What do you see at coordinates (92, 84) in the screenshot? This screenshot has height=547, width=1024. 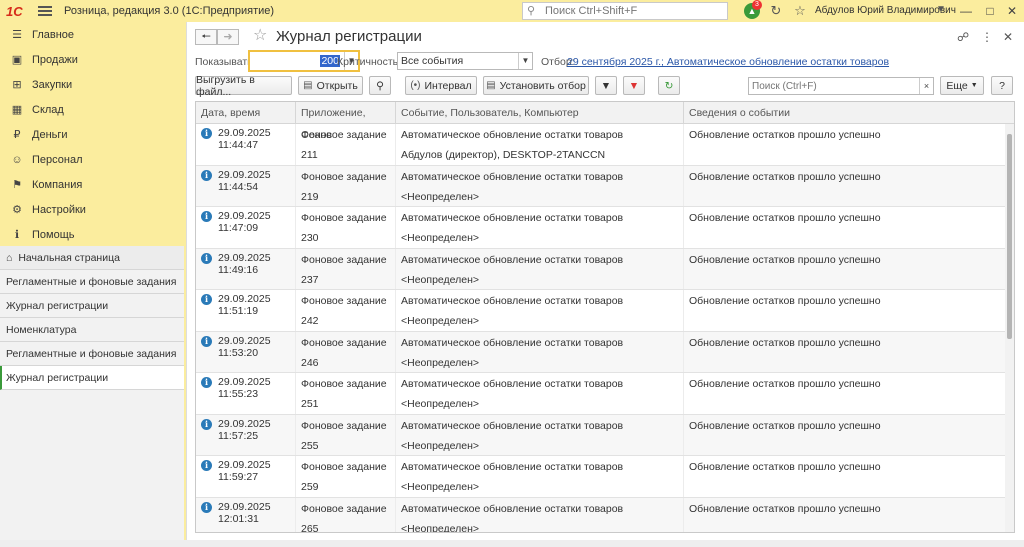 I see `sidebar-item: ⊞ Закупки` at bounding box center [92, 84].